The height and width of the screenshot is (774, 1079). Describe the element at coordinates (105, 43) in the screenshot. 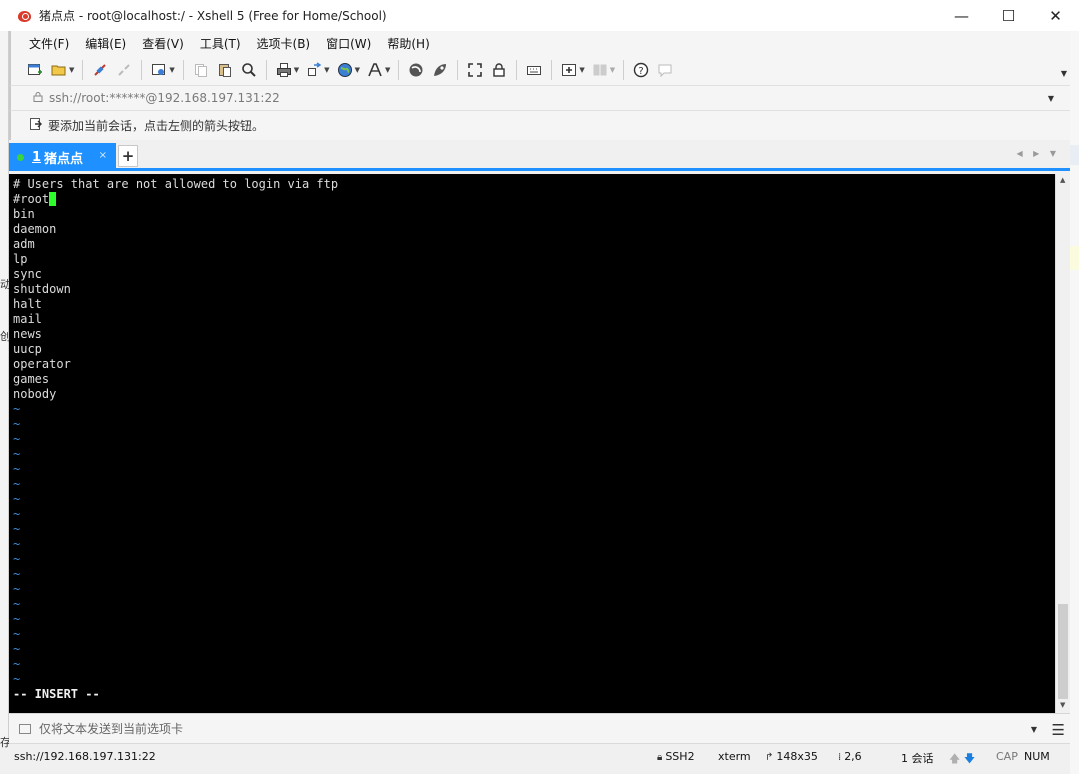

I see `menu-edit: 编辑(E)` at that location.